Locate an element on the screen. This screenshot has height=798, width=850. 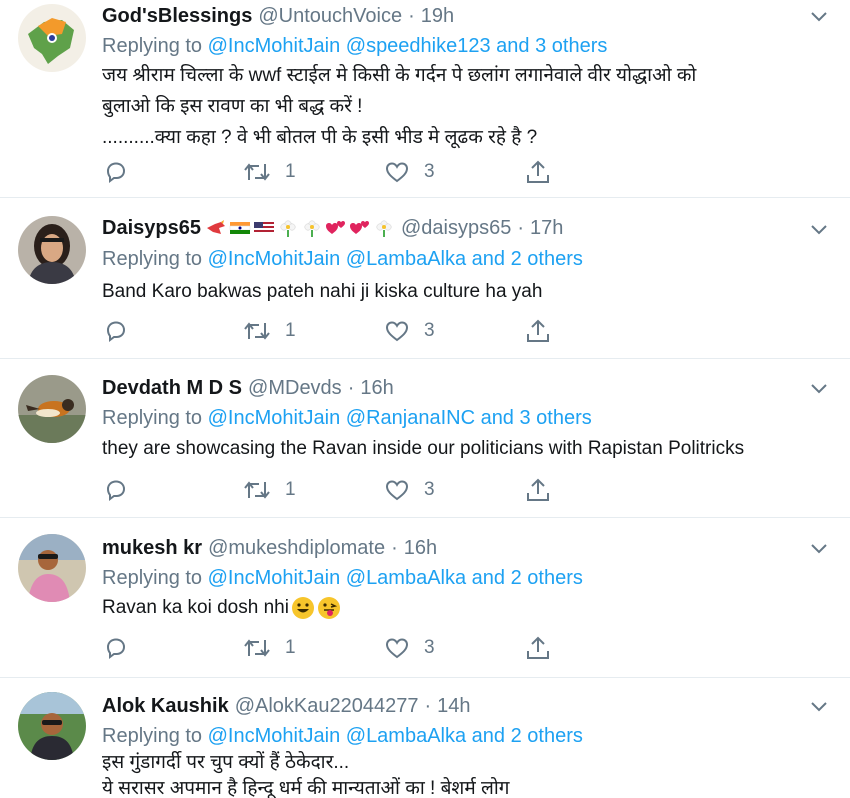
us-flag-emoji is located at coordinates (263, 228).